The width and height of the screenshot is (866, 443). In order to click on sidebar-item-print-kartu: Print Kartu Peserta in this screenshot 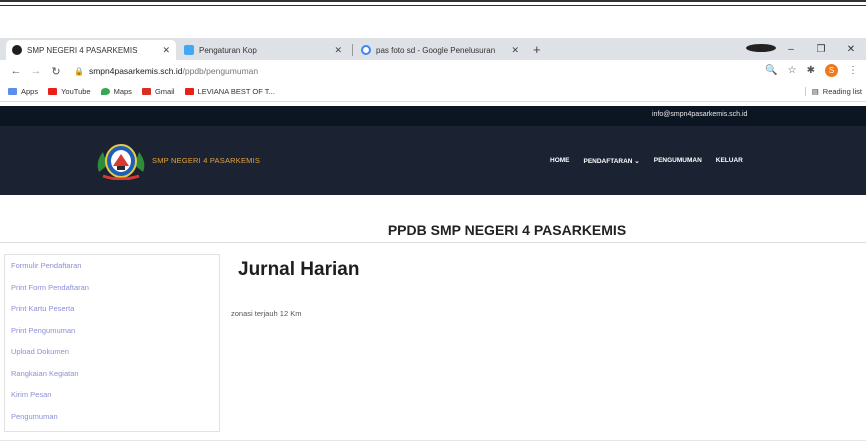, I will do `click(115, 315)`.